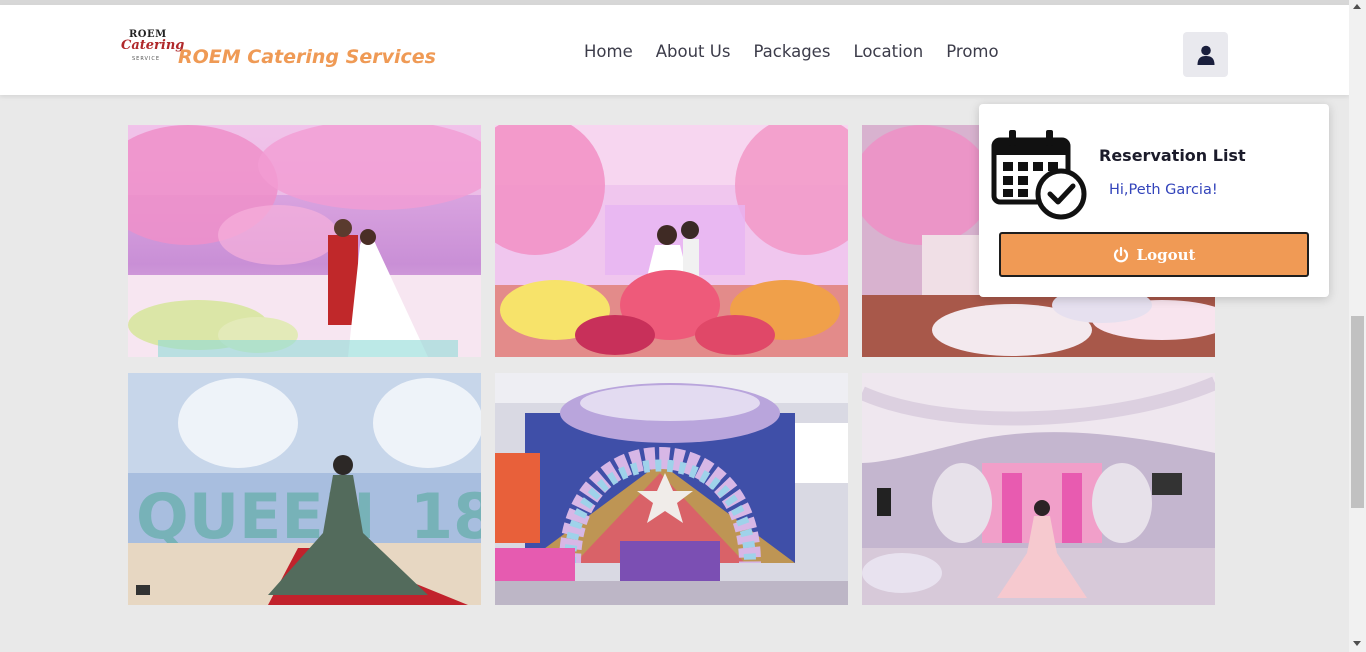  What do you see at coordinates (1120, 254) in the screenshot?
I see `power-icon` at bounding box center [1120, 254].